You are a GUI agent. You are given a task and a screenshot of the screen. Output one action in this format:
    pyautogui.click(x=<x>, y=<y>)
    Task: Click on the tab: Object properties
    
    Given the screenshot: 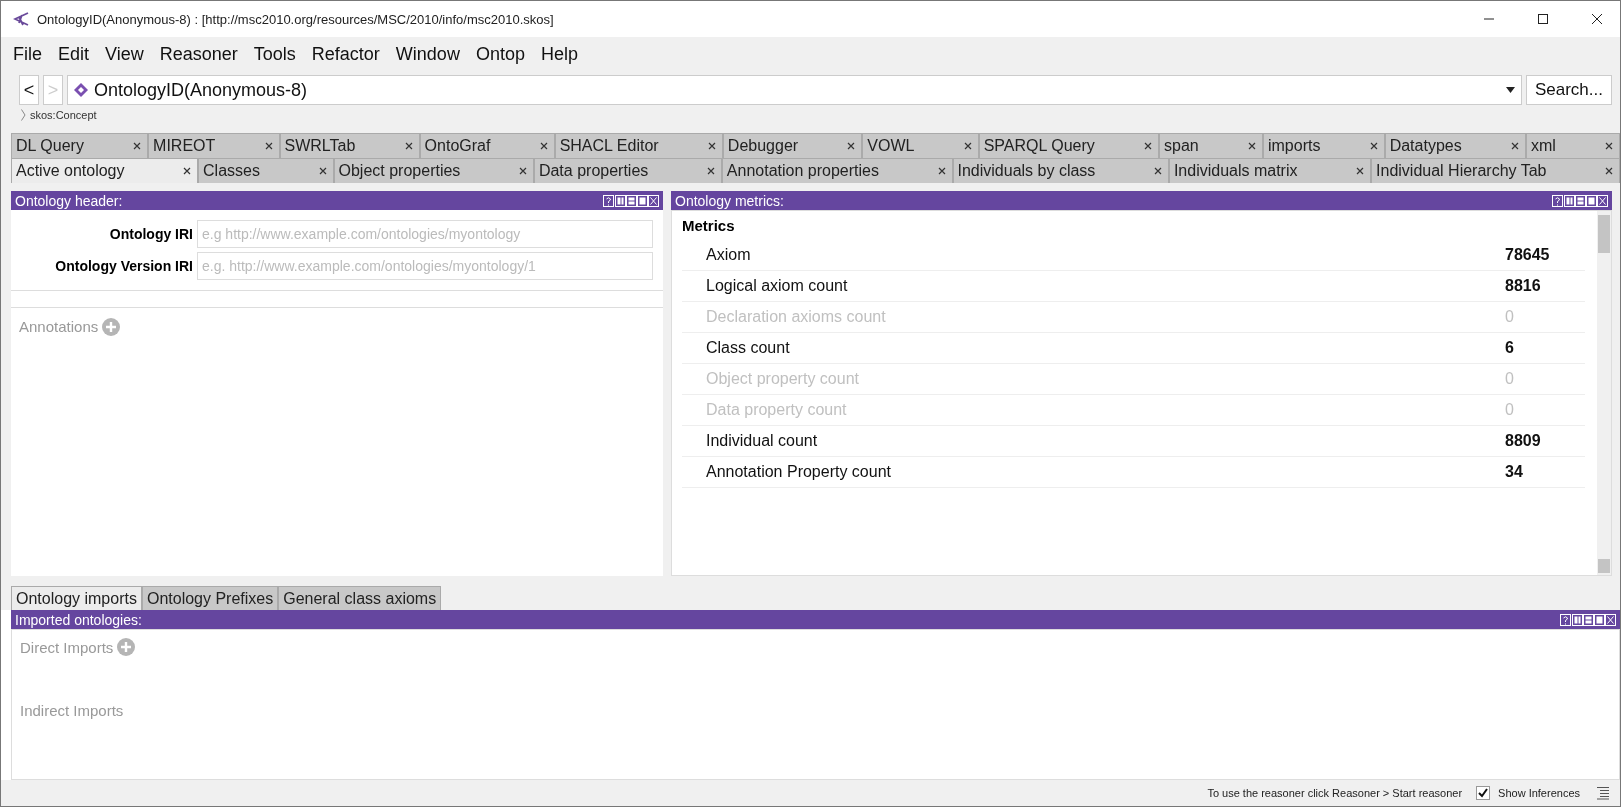 What is the action you would take?
    pyautogui.click(x=433, y=170)
    